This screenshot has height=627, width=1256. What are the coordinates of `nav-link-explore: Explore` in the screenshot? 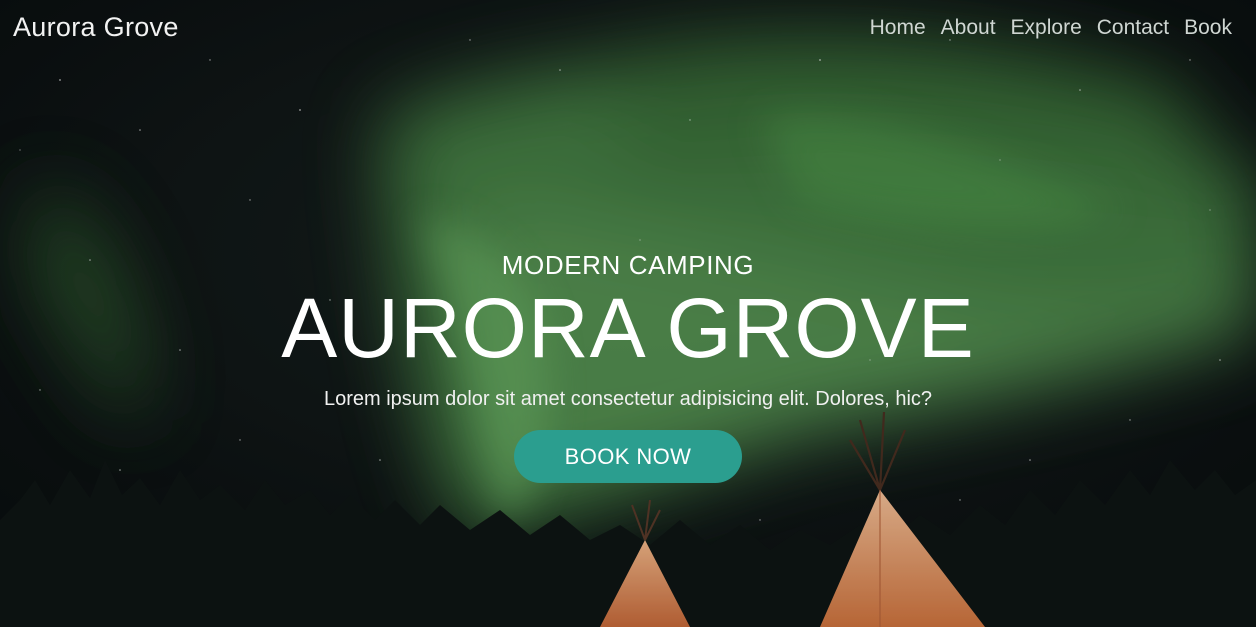 It's located at (1046, 27).